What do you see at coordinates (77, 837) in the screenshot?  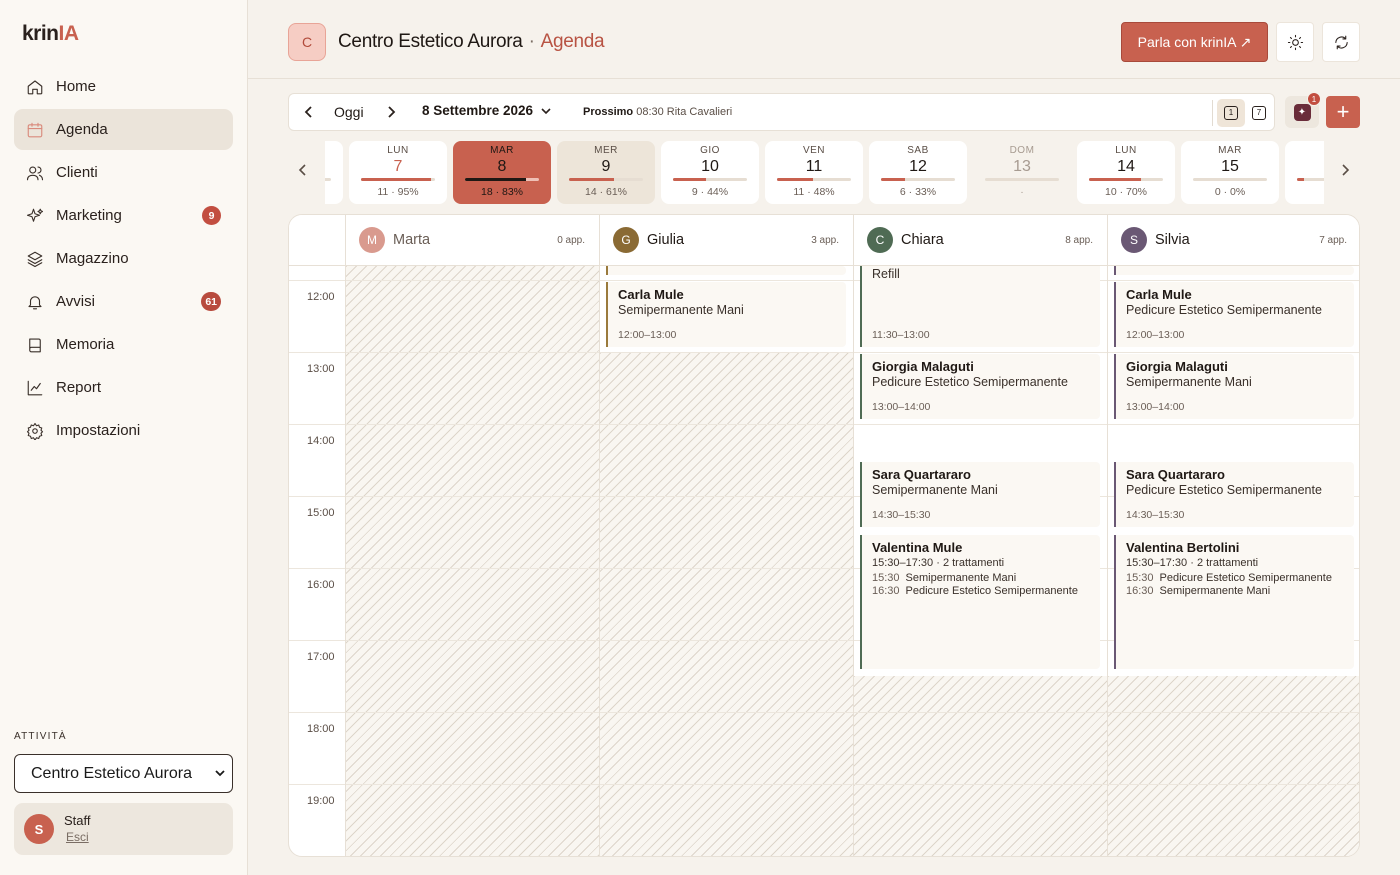 I see `logout-link: Esci` at bounding box center [77, 837].